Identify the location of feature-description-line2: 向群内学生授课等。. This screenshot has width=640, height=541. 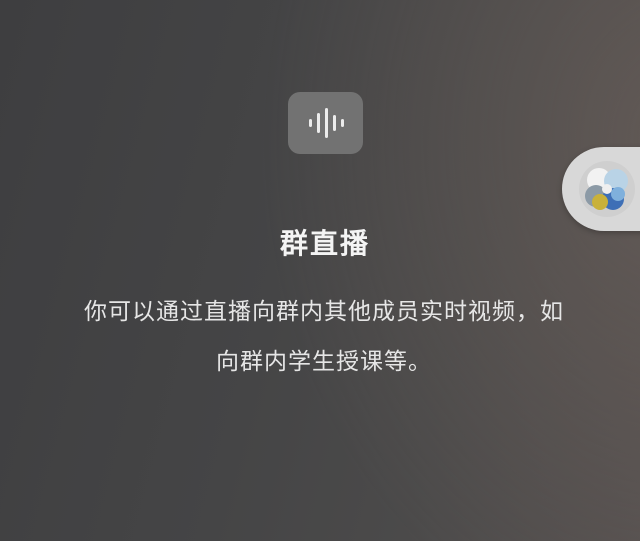
(324, 362).